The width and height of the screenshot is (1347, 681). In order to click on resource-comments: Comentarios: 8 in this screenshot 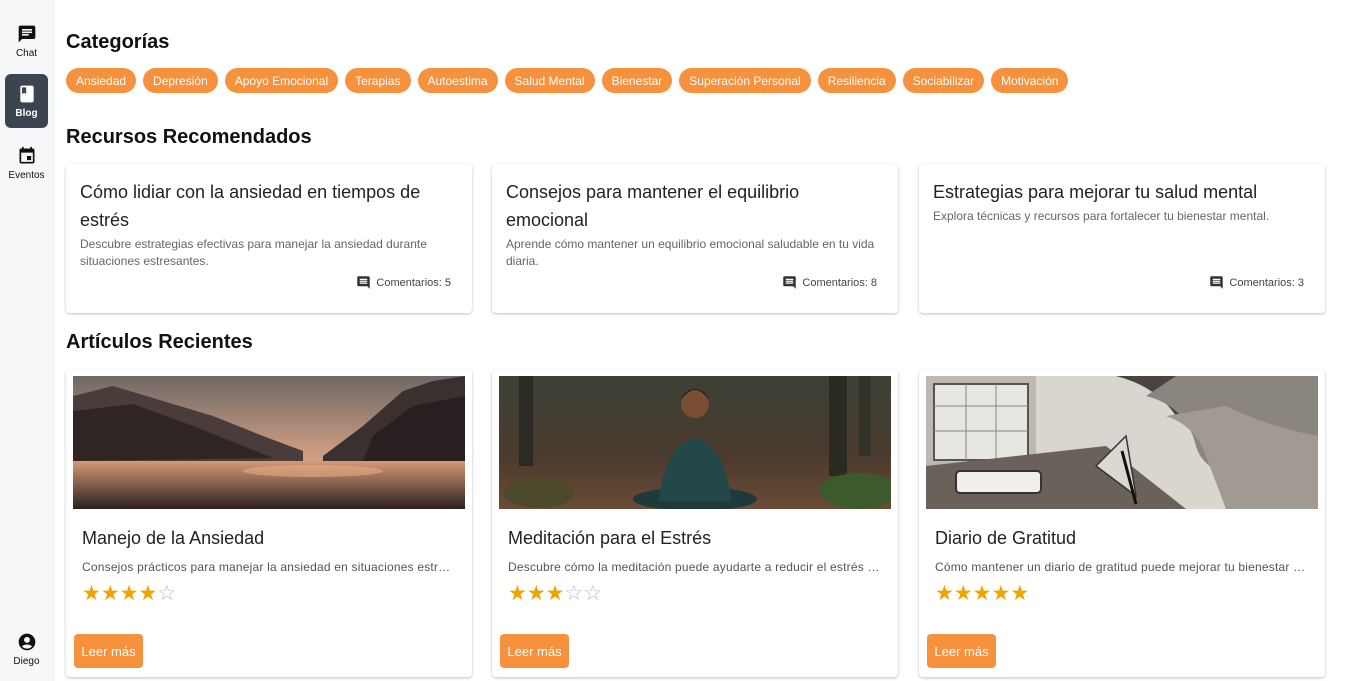, I will do `click(829, 282)`.